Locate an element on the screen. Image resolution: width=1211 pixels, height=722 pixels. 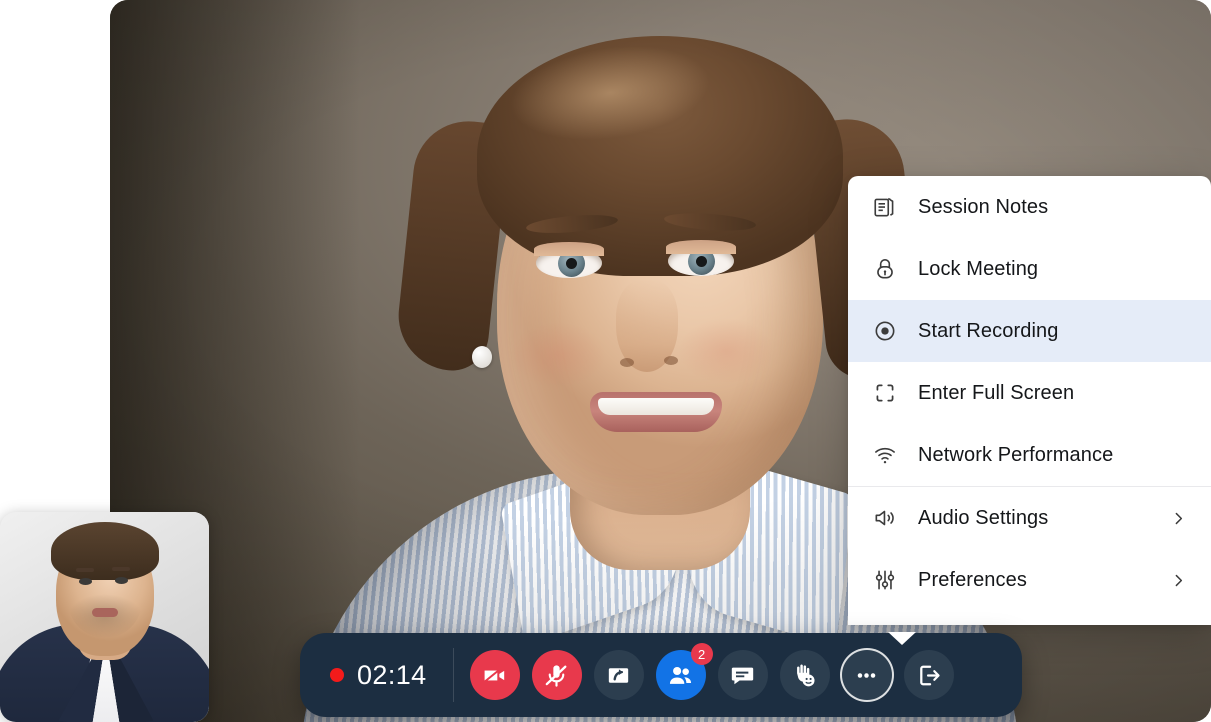
participants-icon is located at coordinates (680, 675).